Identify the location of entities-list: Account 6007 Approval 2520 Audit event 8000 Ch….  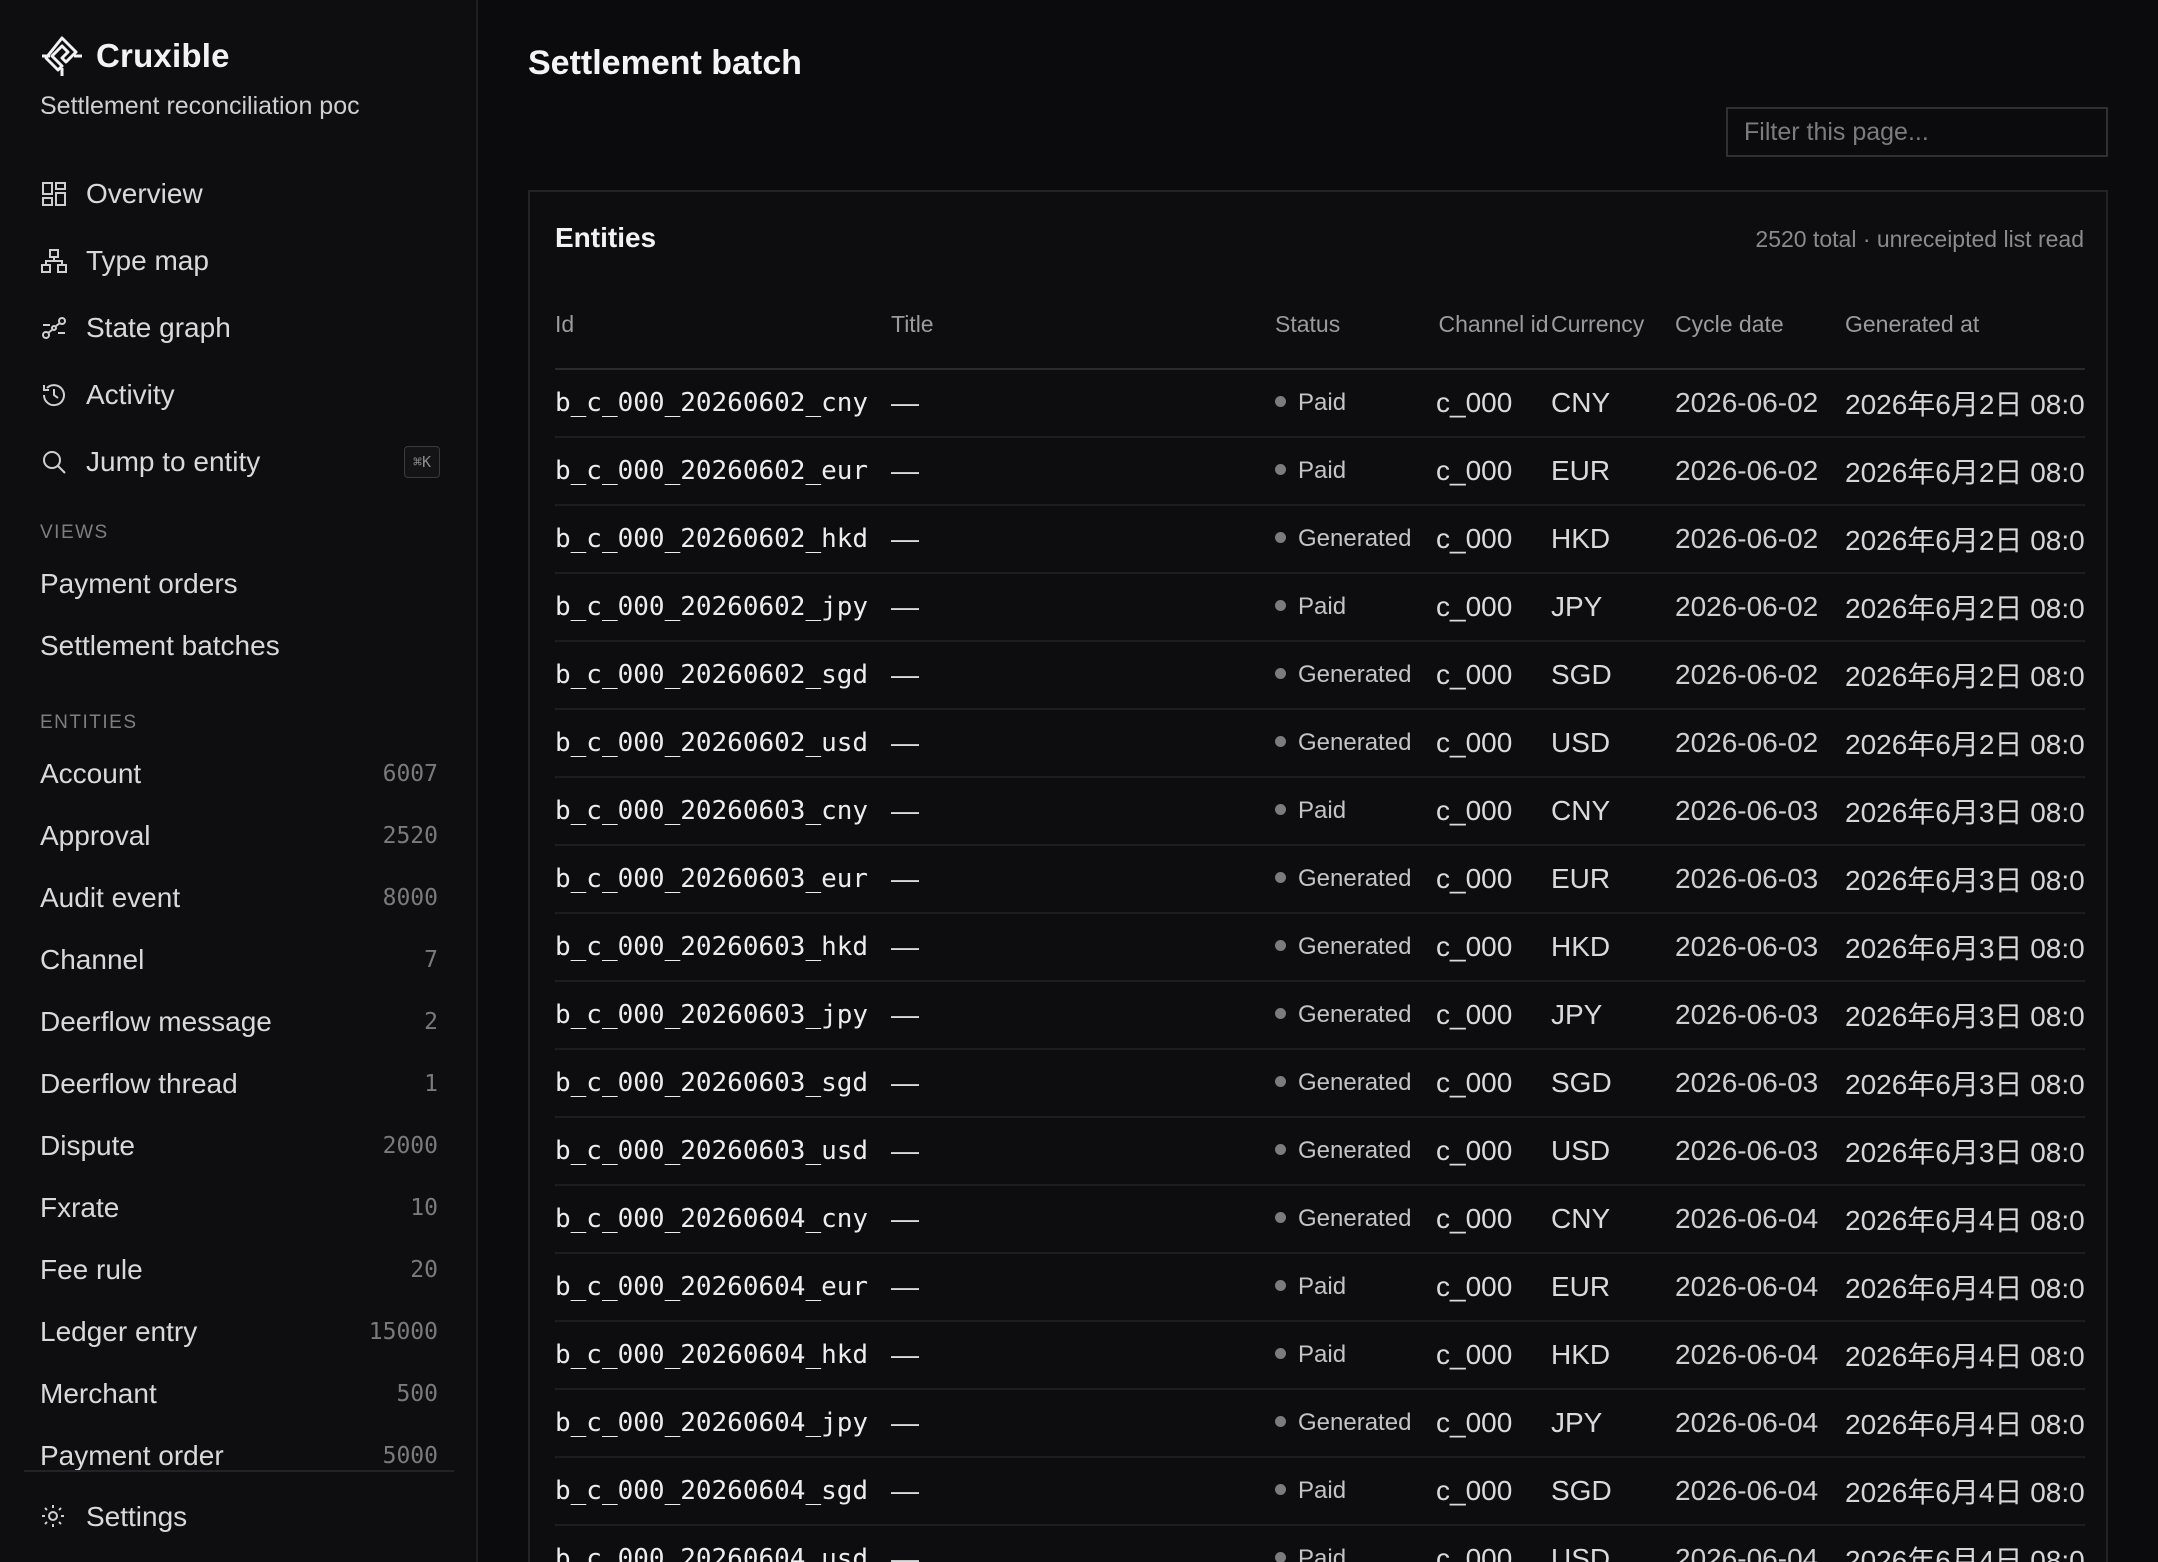
(239, 1107).